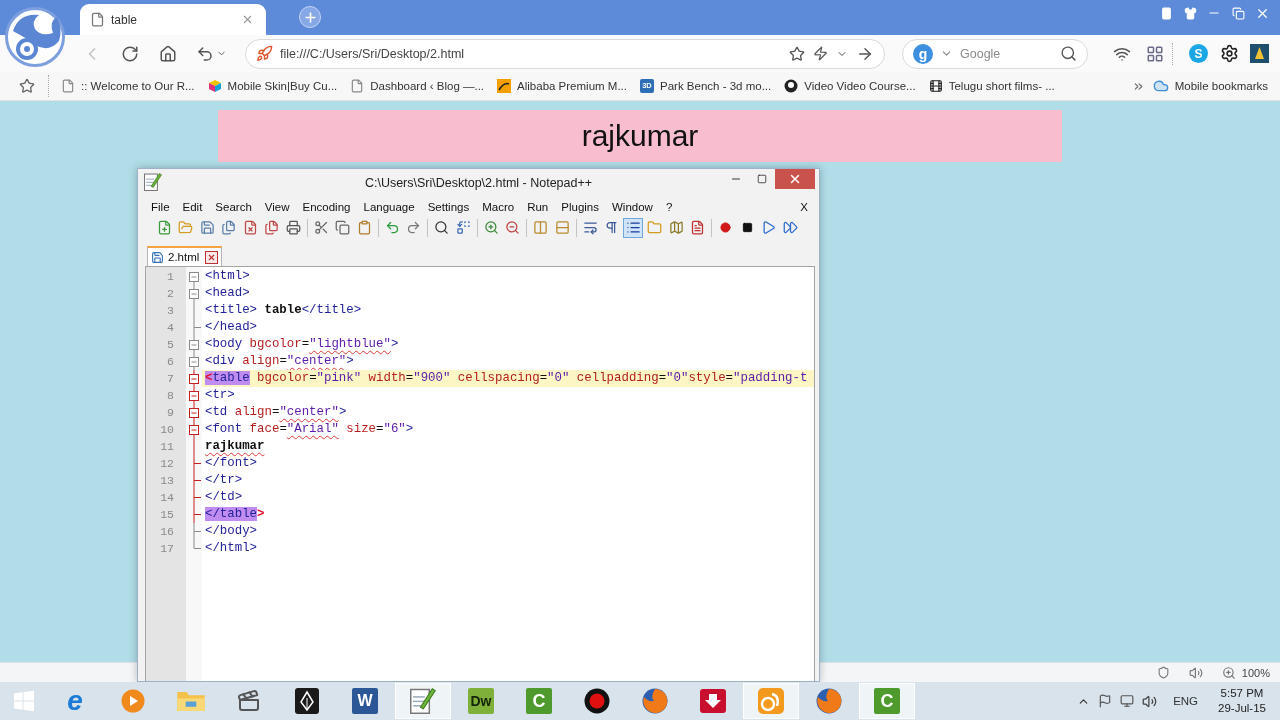 This screenshot has height=720, width=1280. What do you see at coordinates (448, 206) in the screenshot?
I see `menu-item: Settings` at bounding box center [448, 206].